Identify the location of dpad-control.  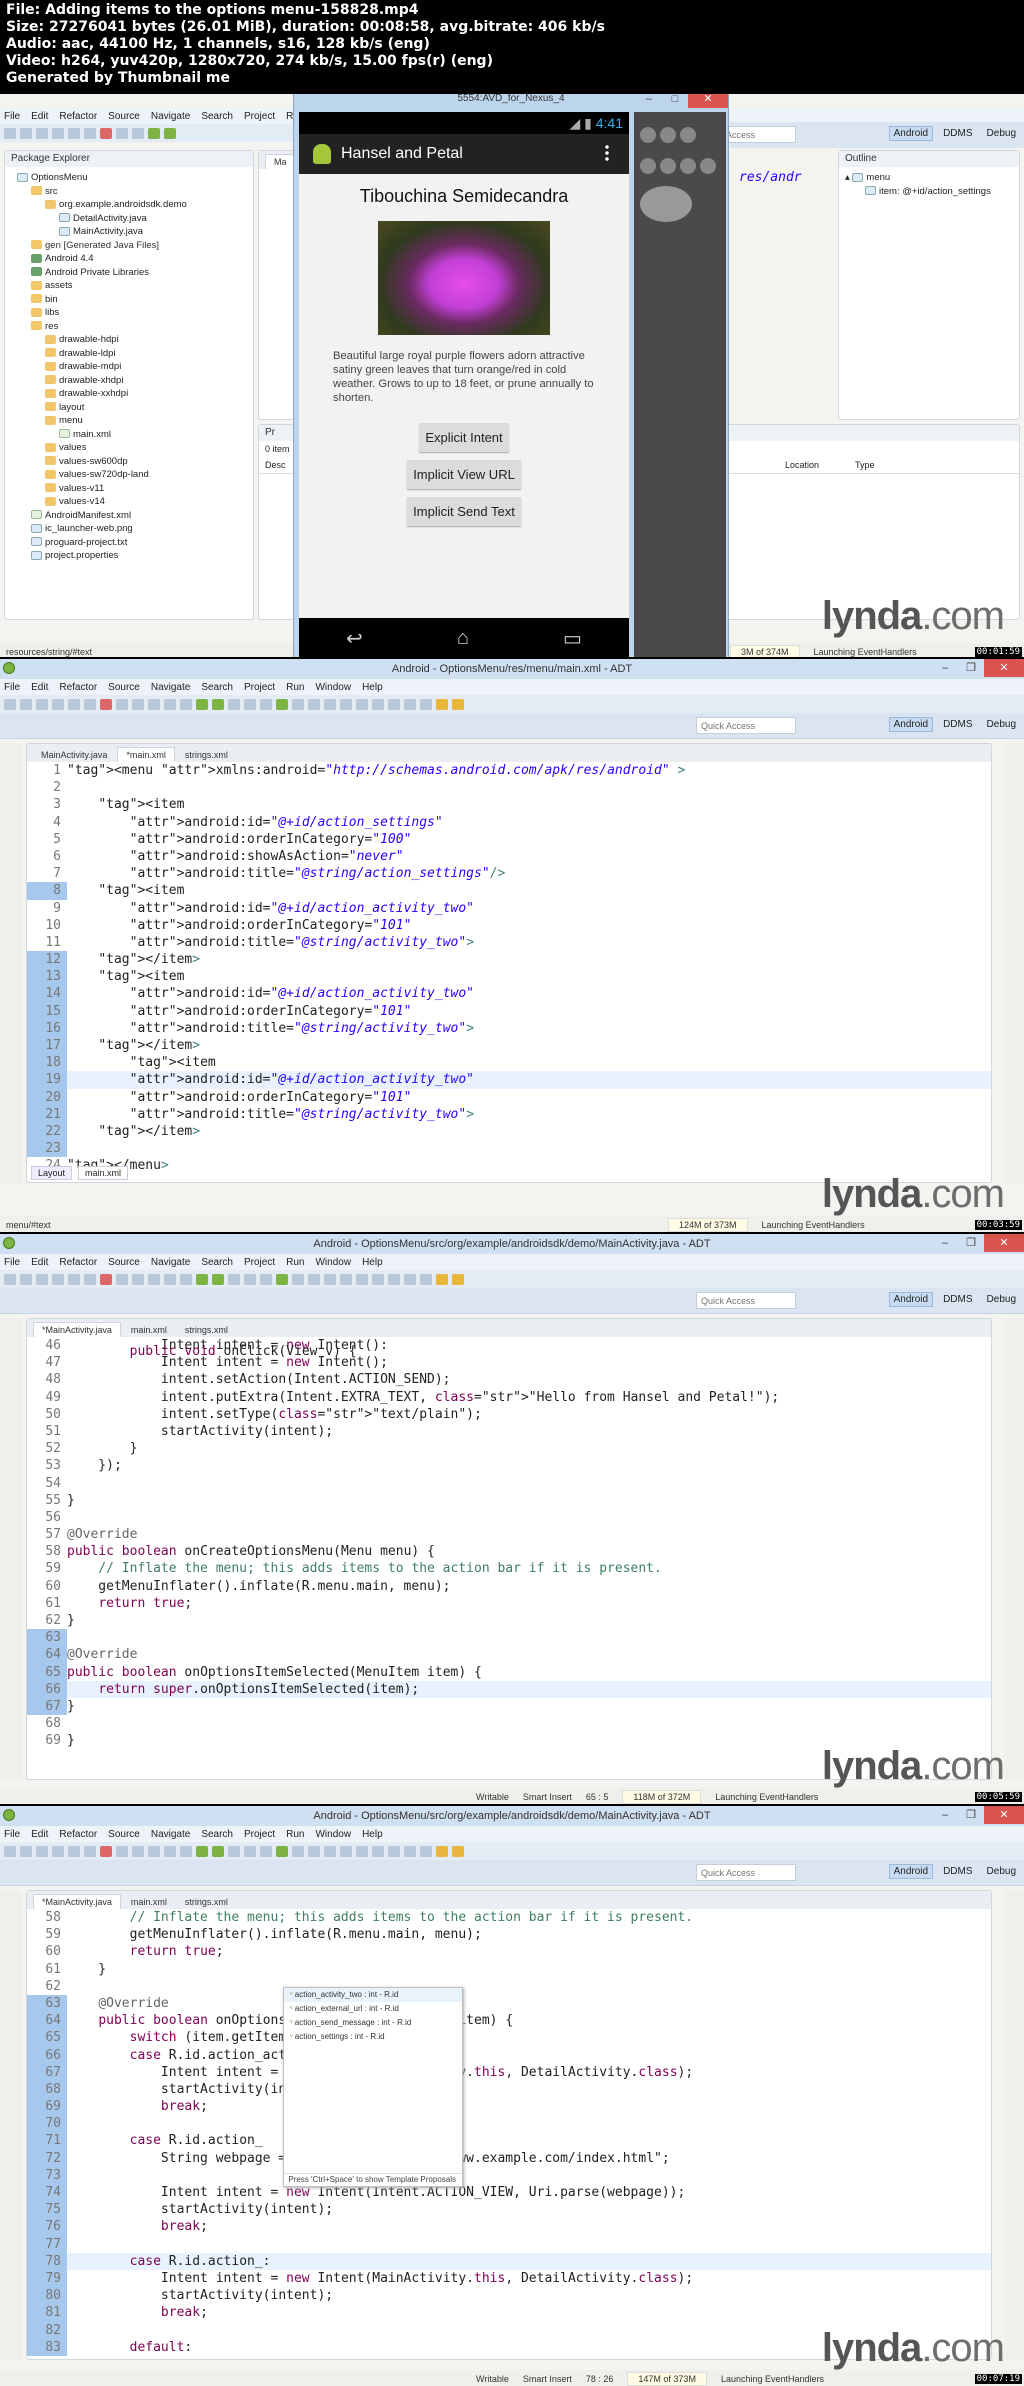
(666, 204).